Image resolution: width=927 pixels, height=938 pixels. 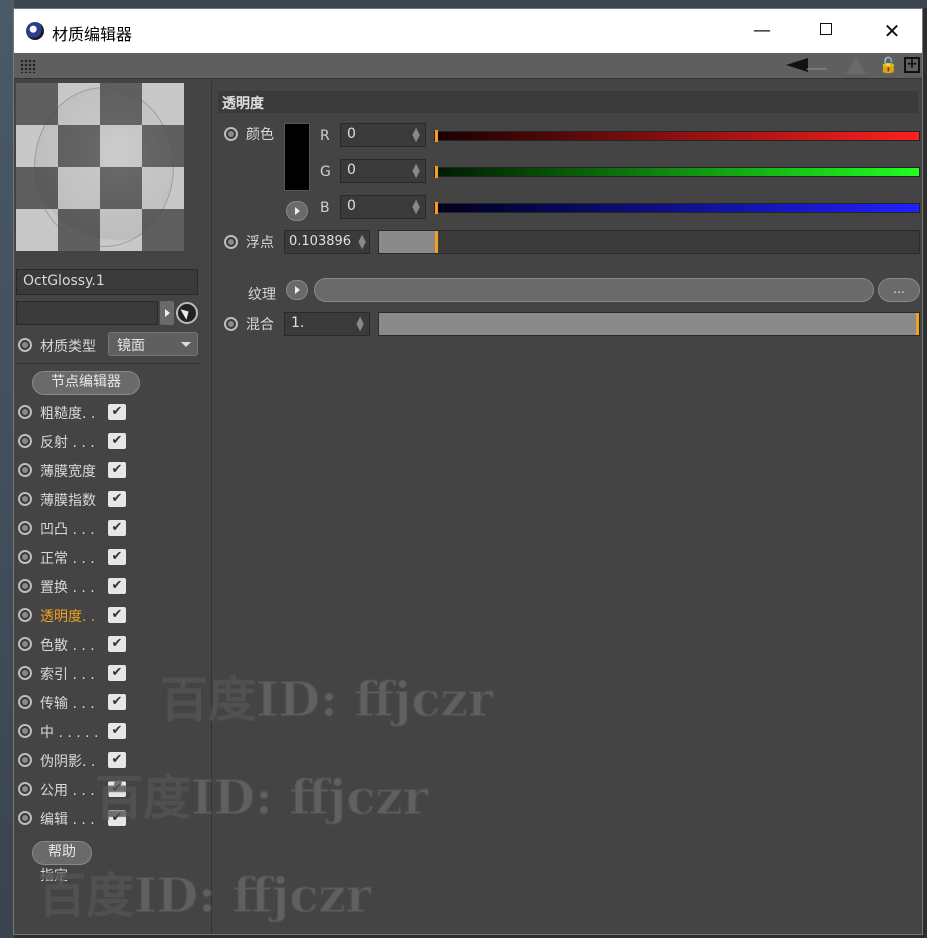 What do you see at coordinates (187, 313) in the screenshot?
I see `pick-cursor-icon` at bounding box center [187, 313].